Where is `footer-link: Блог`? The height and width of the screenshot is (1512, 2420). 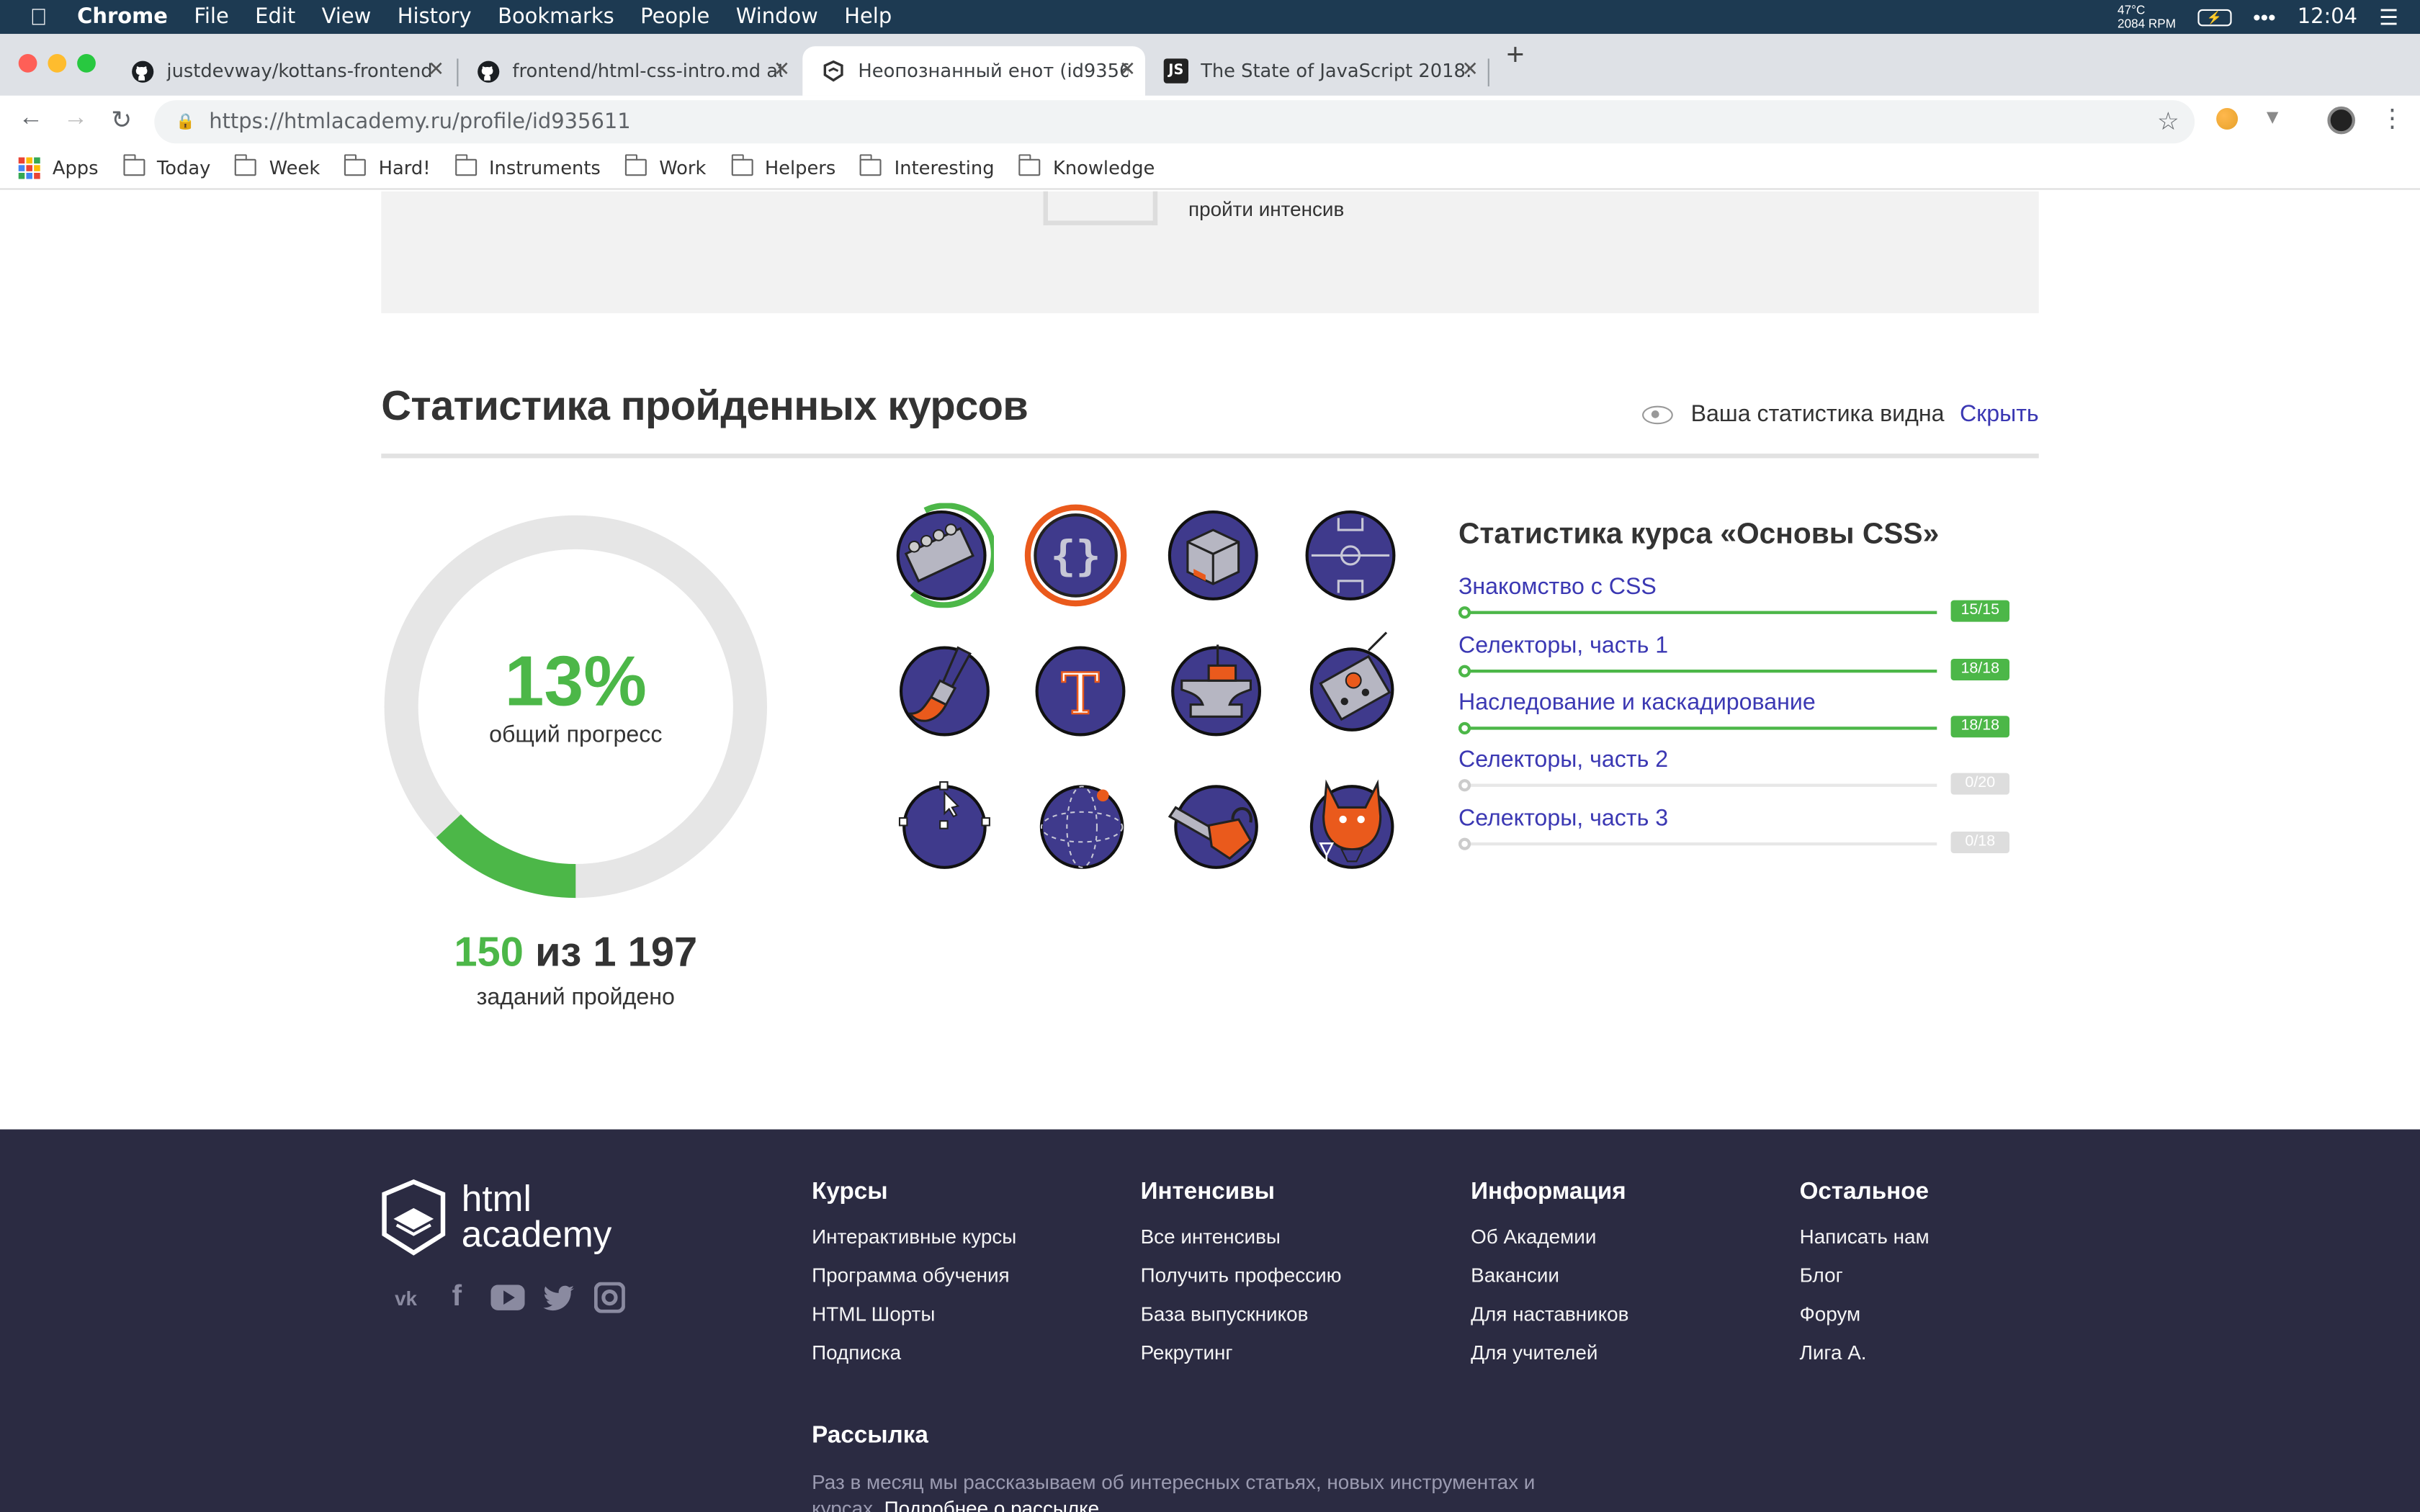 footer-link: Блог is located at coordinates (1865, 1275).